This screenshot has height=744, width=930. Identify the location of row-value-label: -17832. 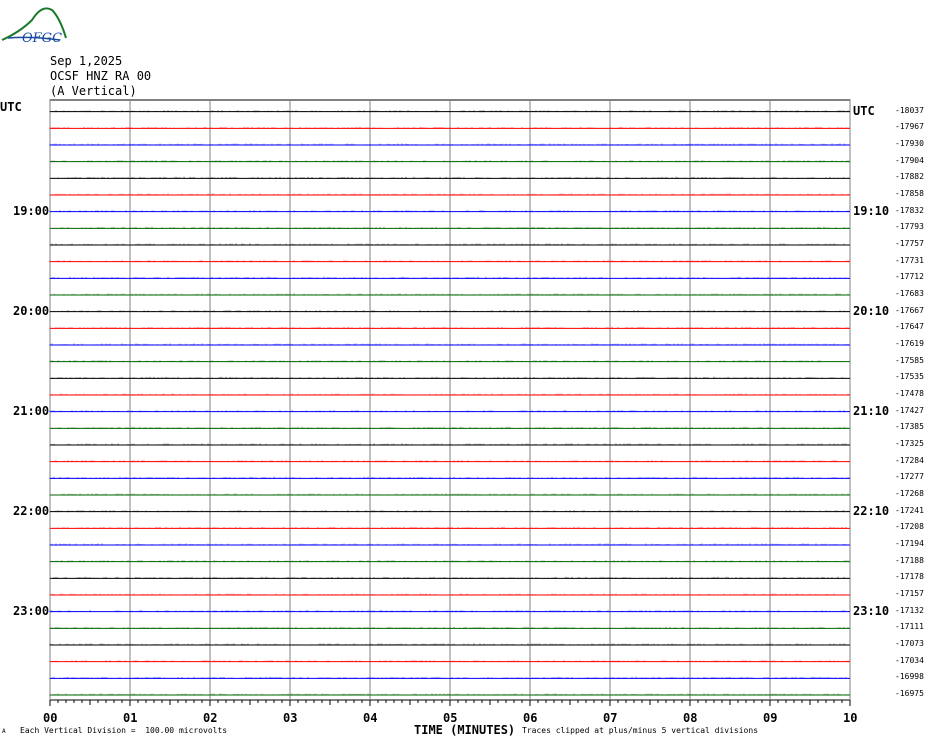
(909, 210).